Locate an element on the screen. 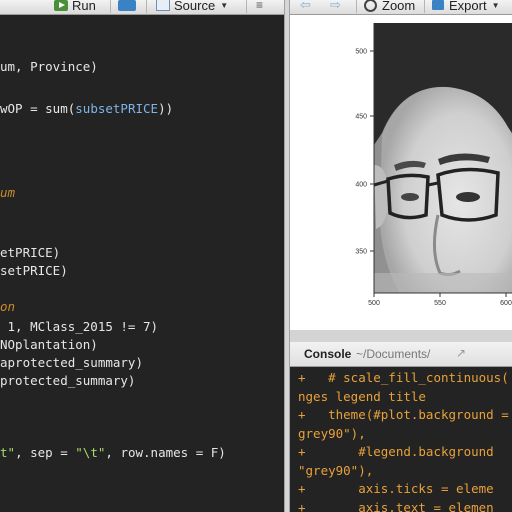 The height and width of the screenshot is (512, 512). code-line: setPRICE) is located at coordinates (34, 271).